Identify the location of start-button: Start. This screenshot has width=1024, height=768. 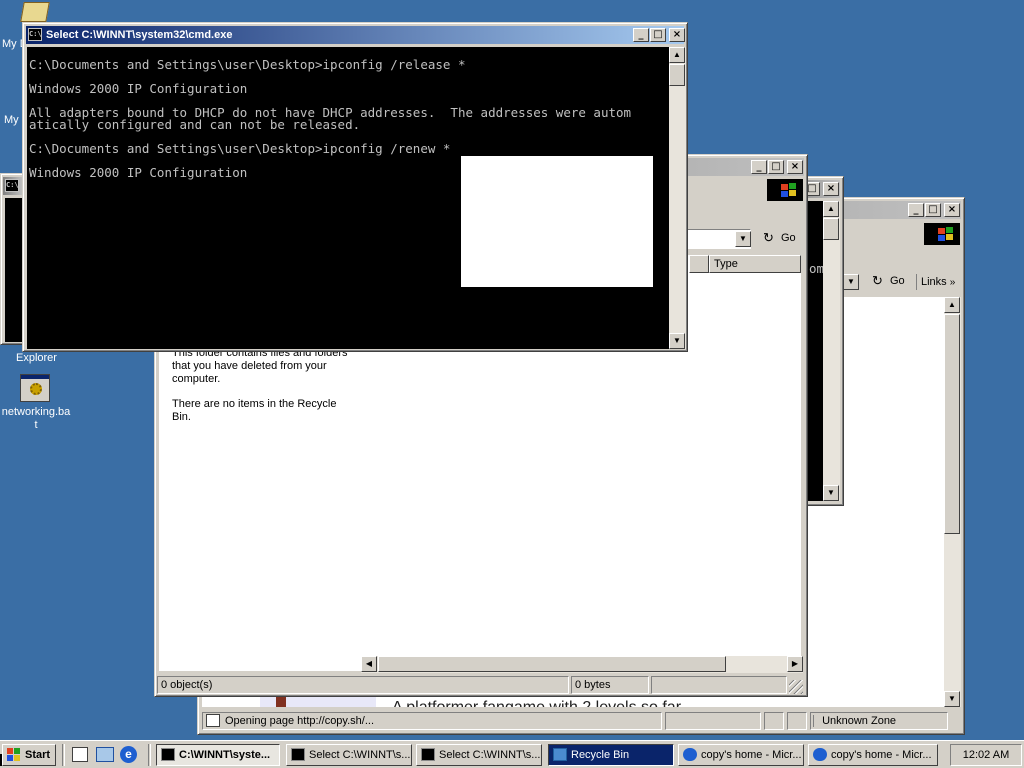
(29, 755).